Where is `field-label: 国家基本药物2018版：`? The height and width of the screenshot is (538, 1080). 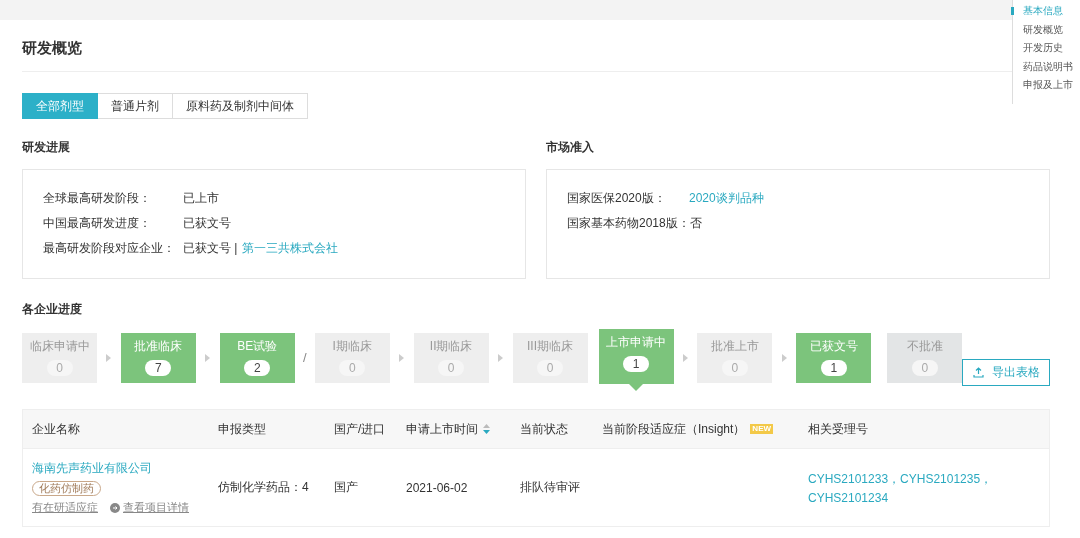 field-label: 国家基本药物2018版： is located at coordinates (628, 223).